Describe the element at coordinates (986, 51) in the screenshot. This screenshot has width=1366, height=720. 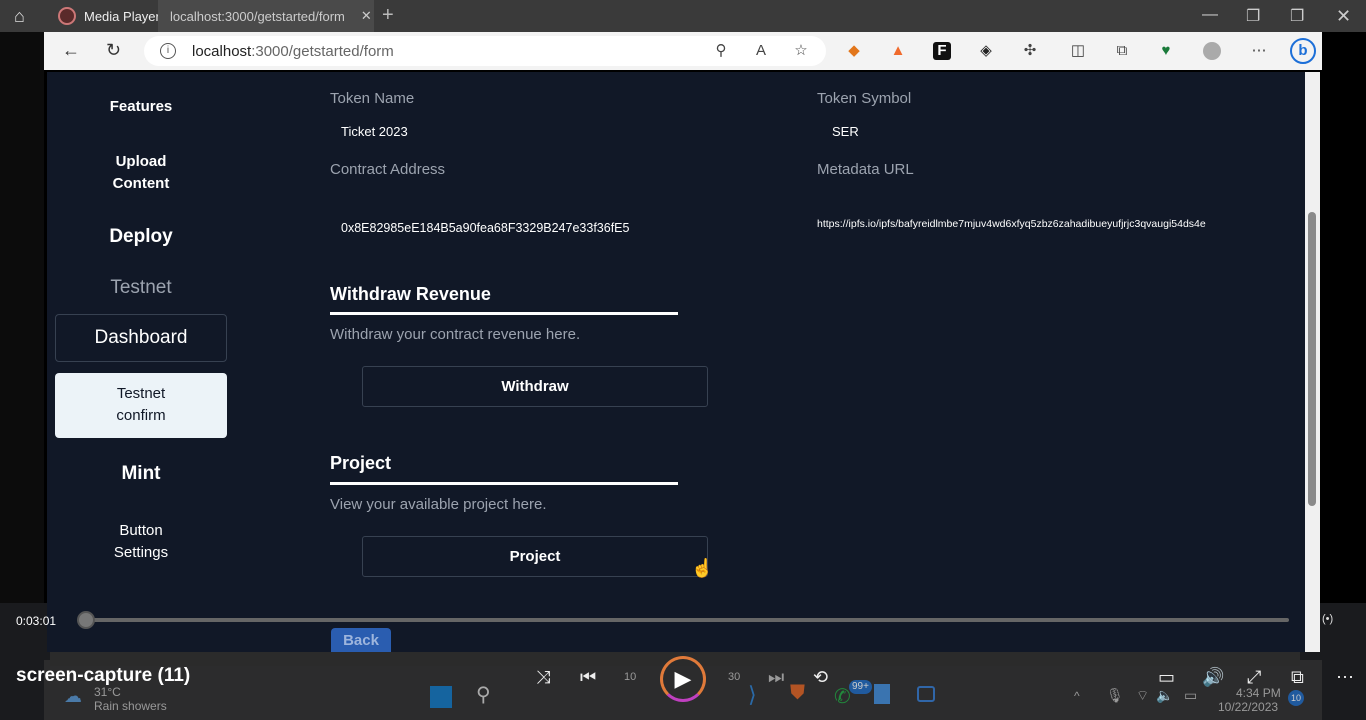
I see `extension-icon: ◈` at that location.